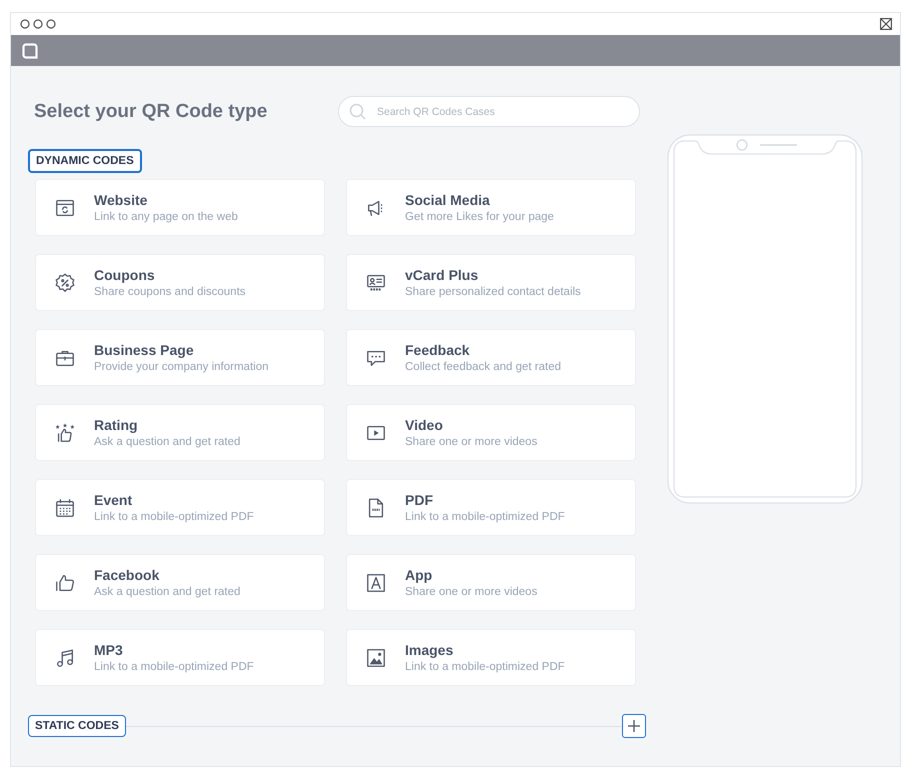 The height and width of the screenshot is (777, 912). Describe the element at coordinates (65, 657) in the screenshot. I see `music-note-icon` at that location.